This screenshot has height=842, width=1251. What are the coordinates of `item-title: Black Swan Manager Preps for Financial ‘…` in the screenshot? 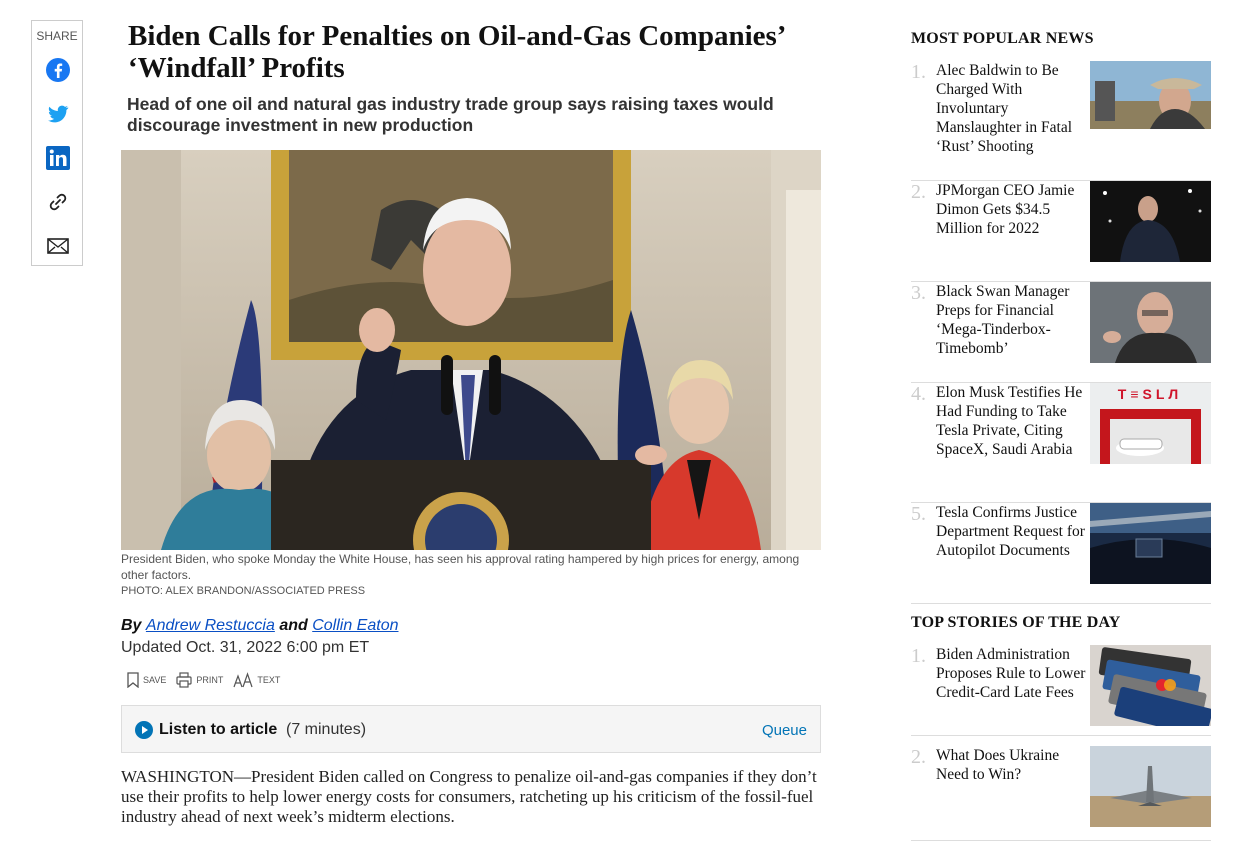 It's located at (1012, 320).